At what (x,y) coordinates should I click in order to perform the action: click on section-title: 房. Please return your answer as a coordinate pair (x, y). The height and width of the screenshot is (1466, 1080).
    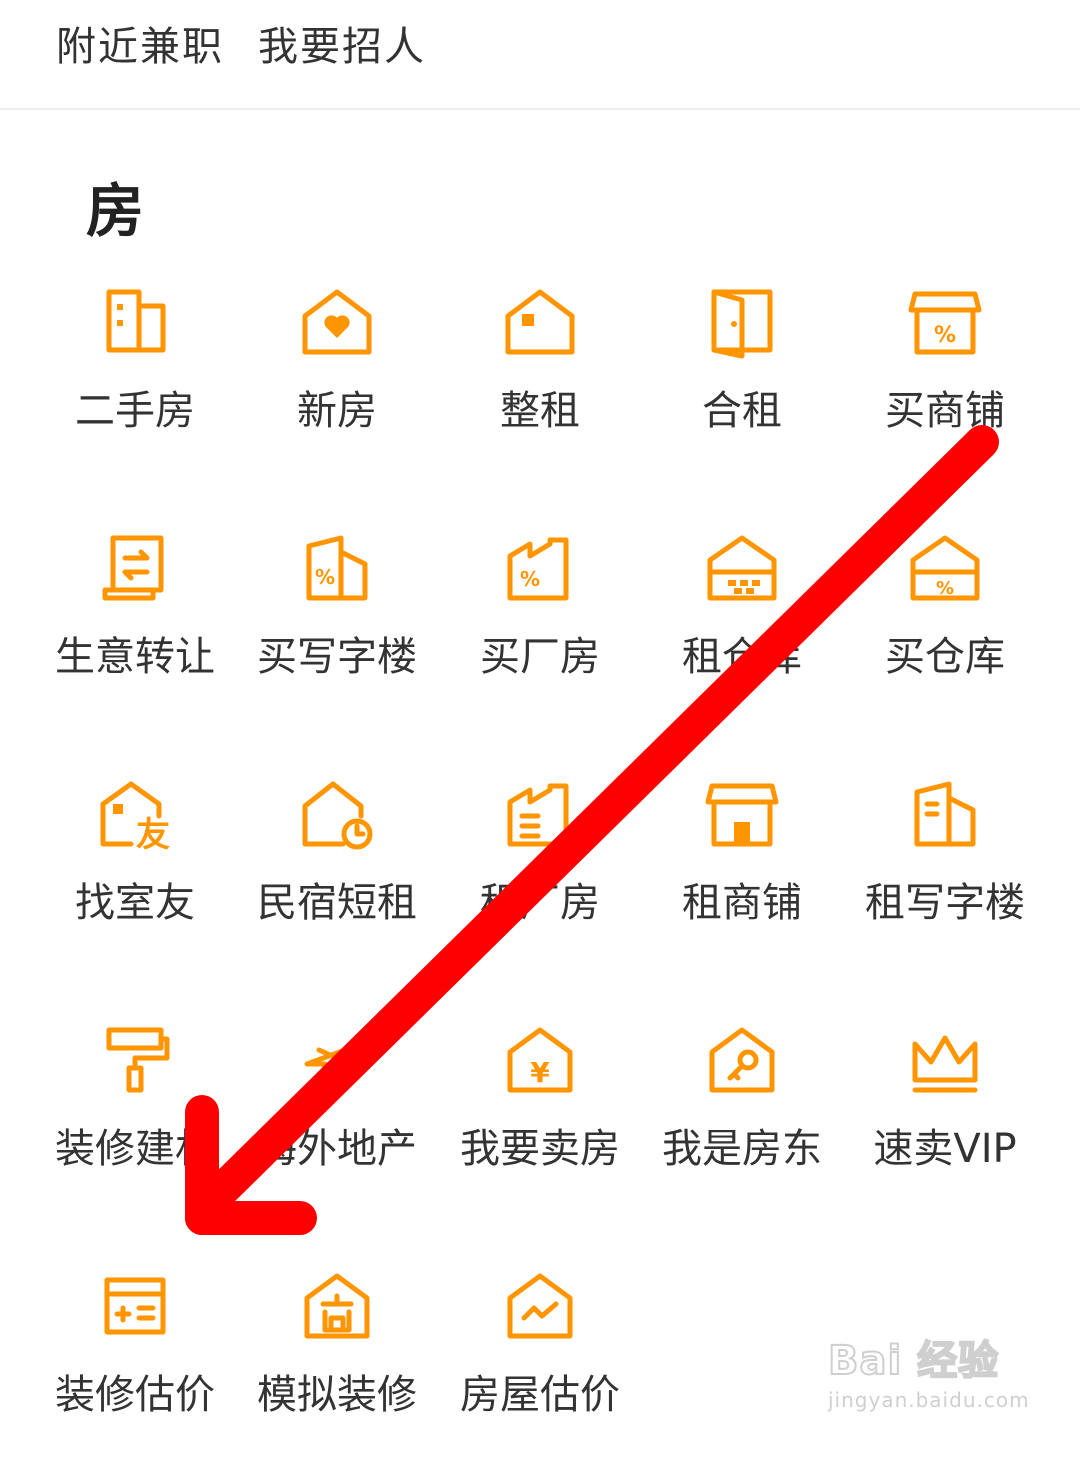
    Looking at the image, I should click on (115, 211).